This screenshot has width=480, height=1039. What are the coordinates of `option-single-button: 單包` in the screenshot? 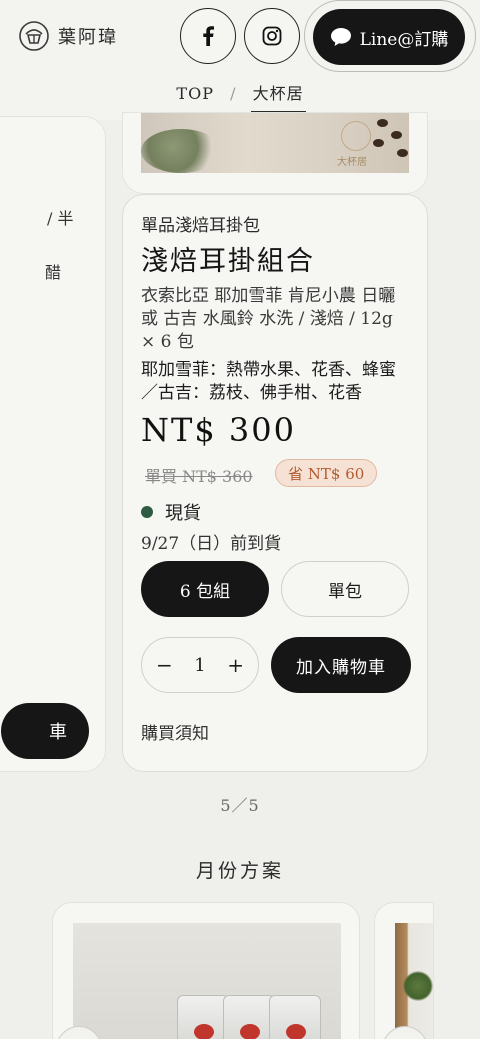 It's located at (345, 589).